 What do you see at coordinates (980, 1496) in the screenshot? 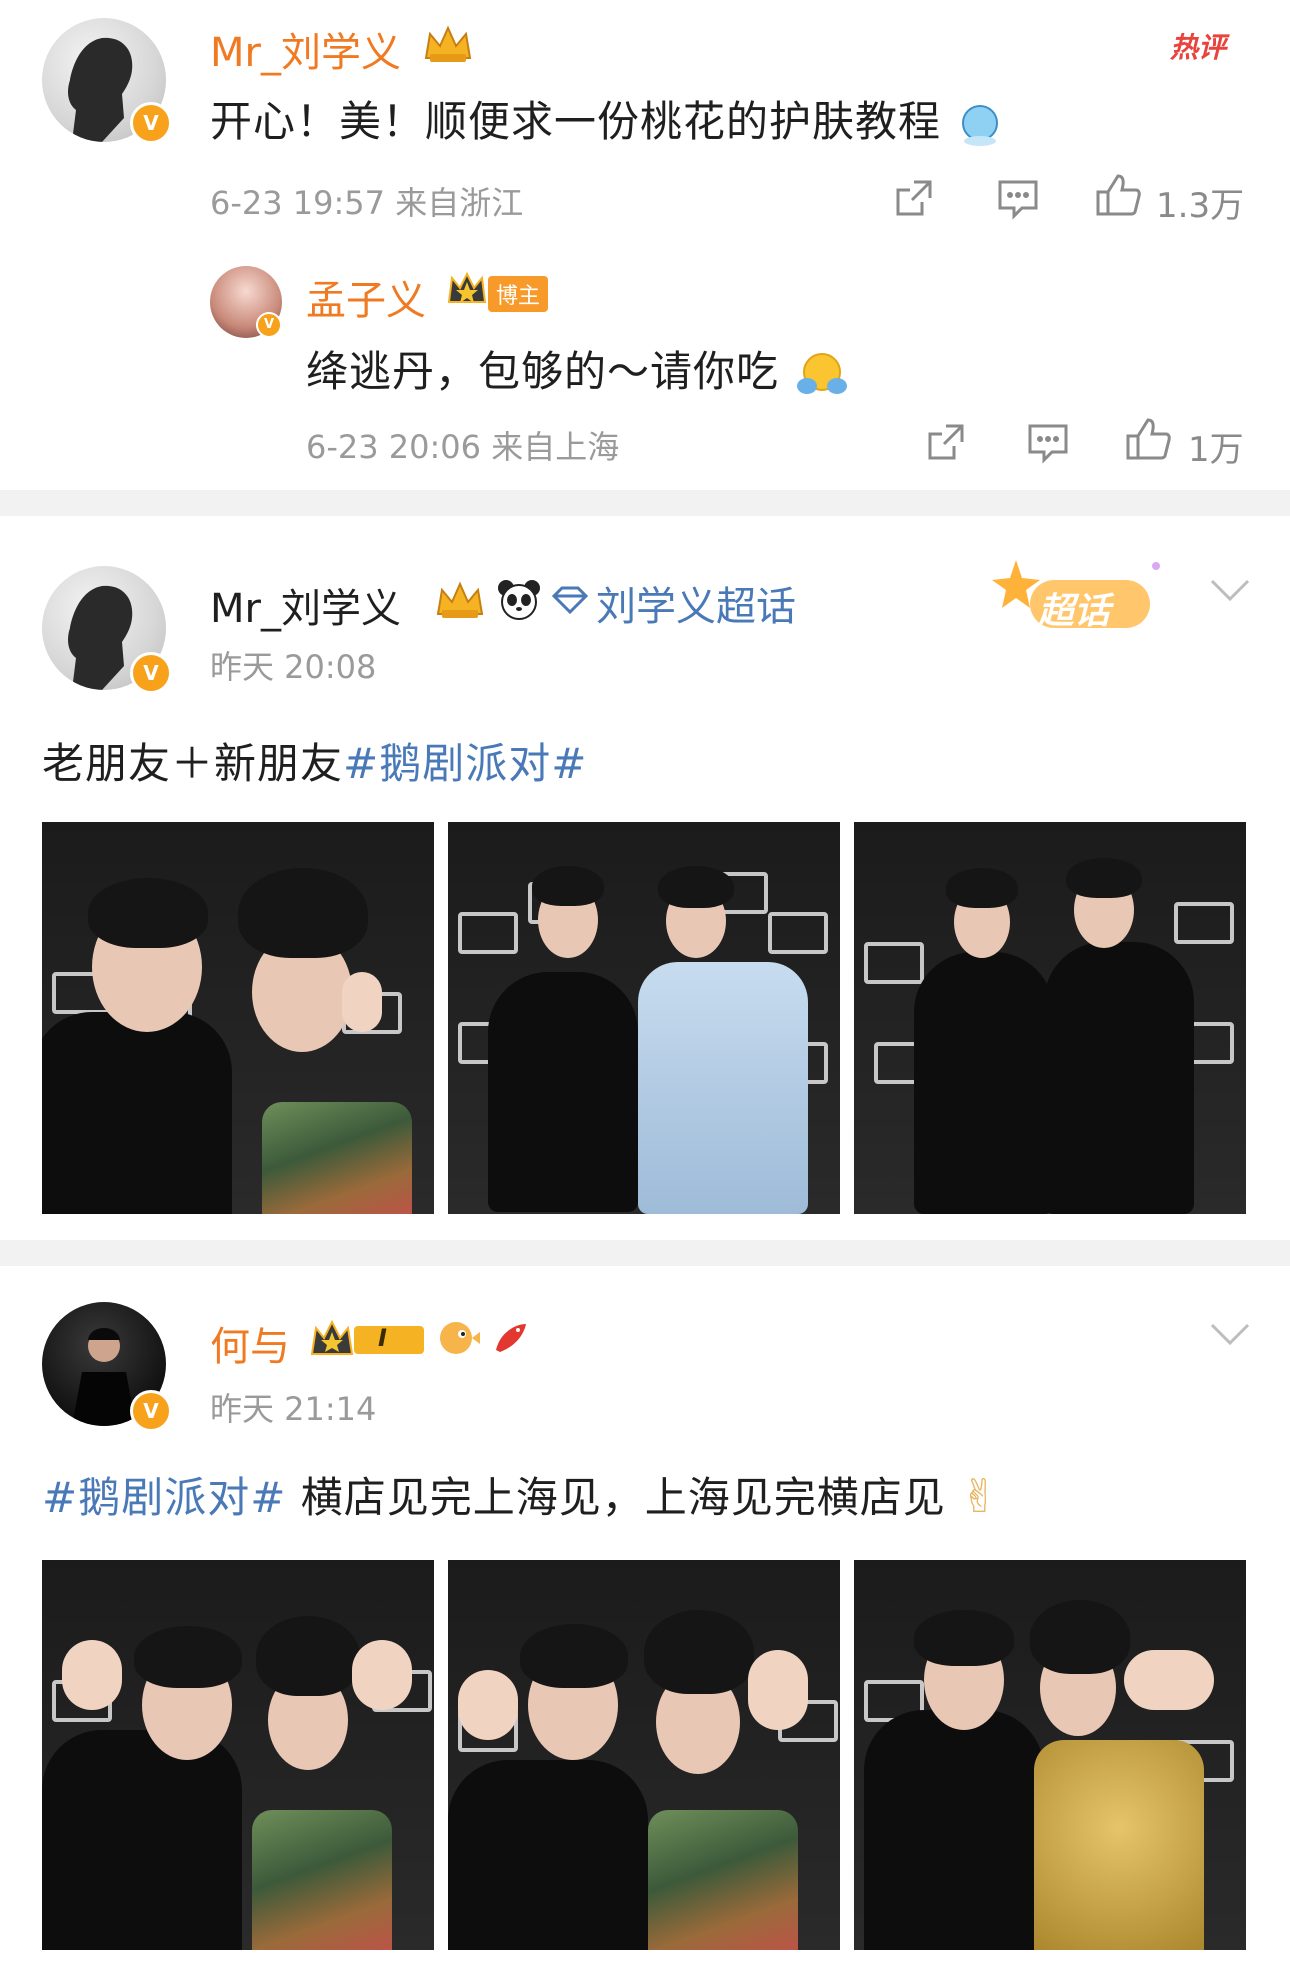
I see `victory-hand-emoji-icon: ✌` at bounding box center [980, 1496].